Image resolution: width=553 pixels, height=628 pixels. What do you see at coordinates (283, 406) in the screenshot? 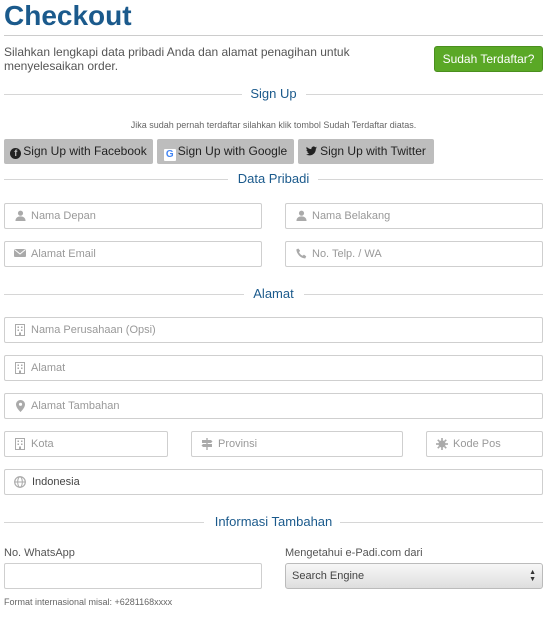
I see `address2-input` at bounding box center [283, 406].